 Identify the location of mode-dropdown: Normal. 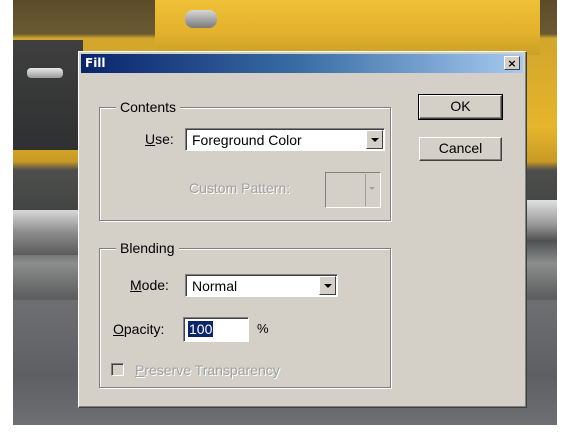
(261, 285).